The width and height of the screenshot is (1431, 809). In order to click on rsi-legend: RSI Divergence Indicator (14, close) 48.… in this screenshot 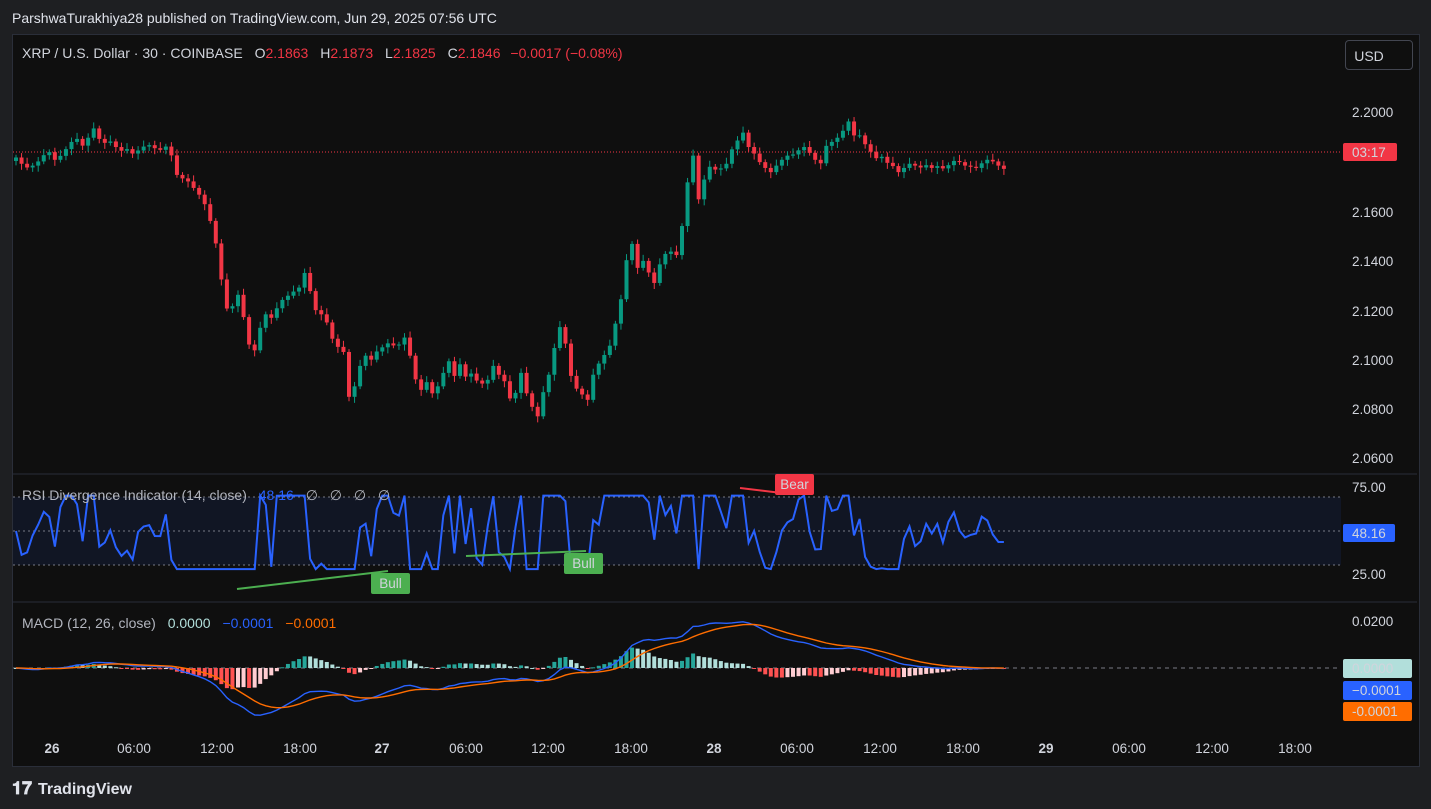, I will do `click(206, 495)`.